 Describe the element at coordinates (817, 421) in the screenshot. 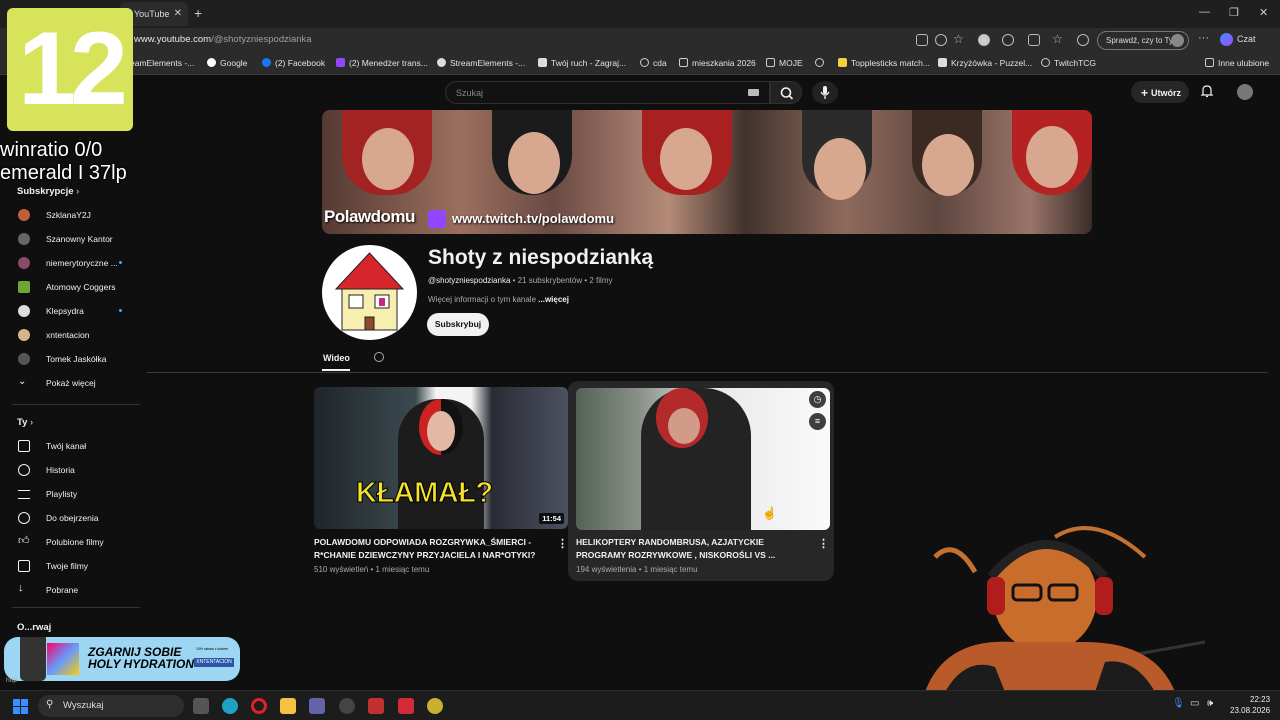

I see `add-to-queue-icon: ≡` at that location.